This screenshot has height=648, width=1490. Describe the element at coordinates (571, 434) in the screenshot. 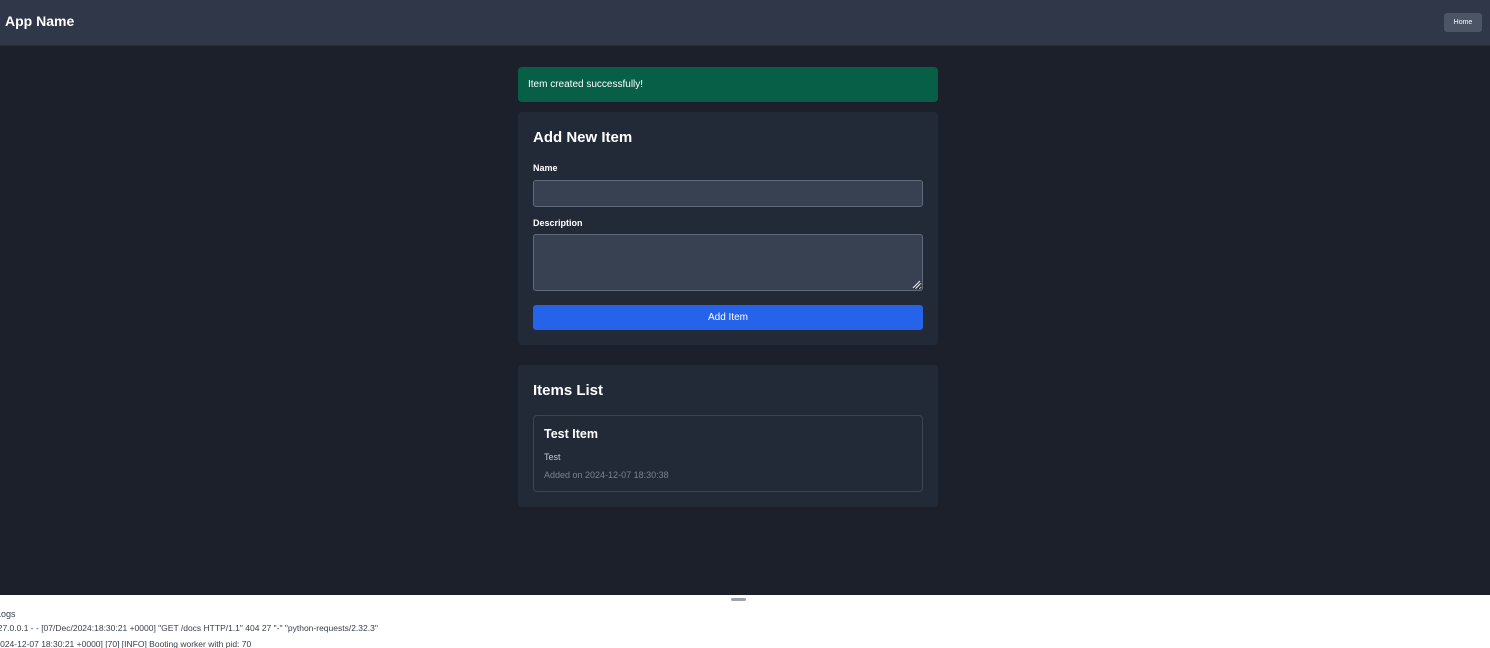

I see `item-name: Test Item` at that location.